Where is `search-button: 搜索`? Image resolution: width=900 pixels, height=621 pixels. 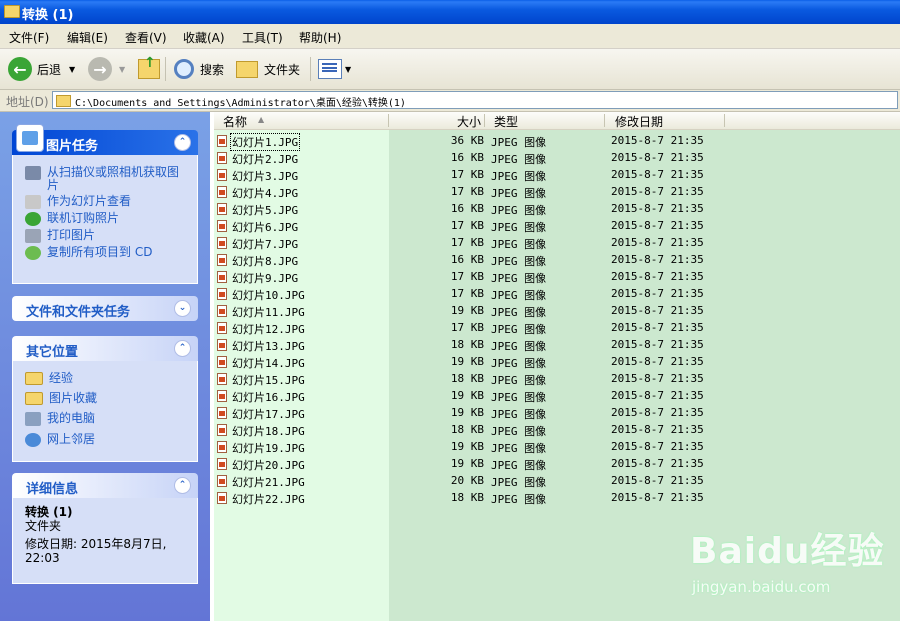 search-button: 搜索 is located at coordinates (199, 69).